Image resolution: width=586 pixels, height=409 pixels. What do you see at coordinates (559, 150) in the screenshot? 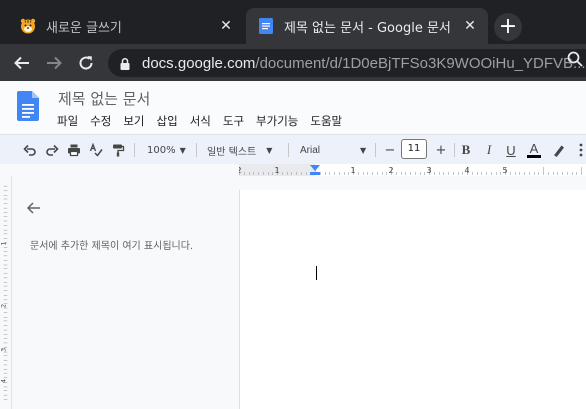
I see `highlighter-icon` at bounding box center [559, 150].